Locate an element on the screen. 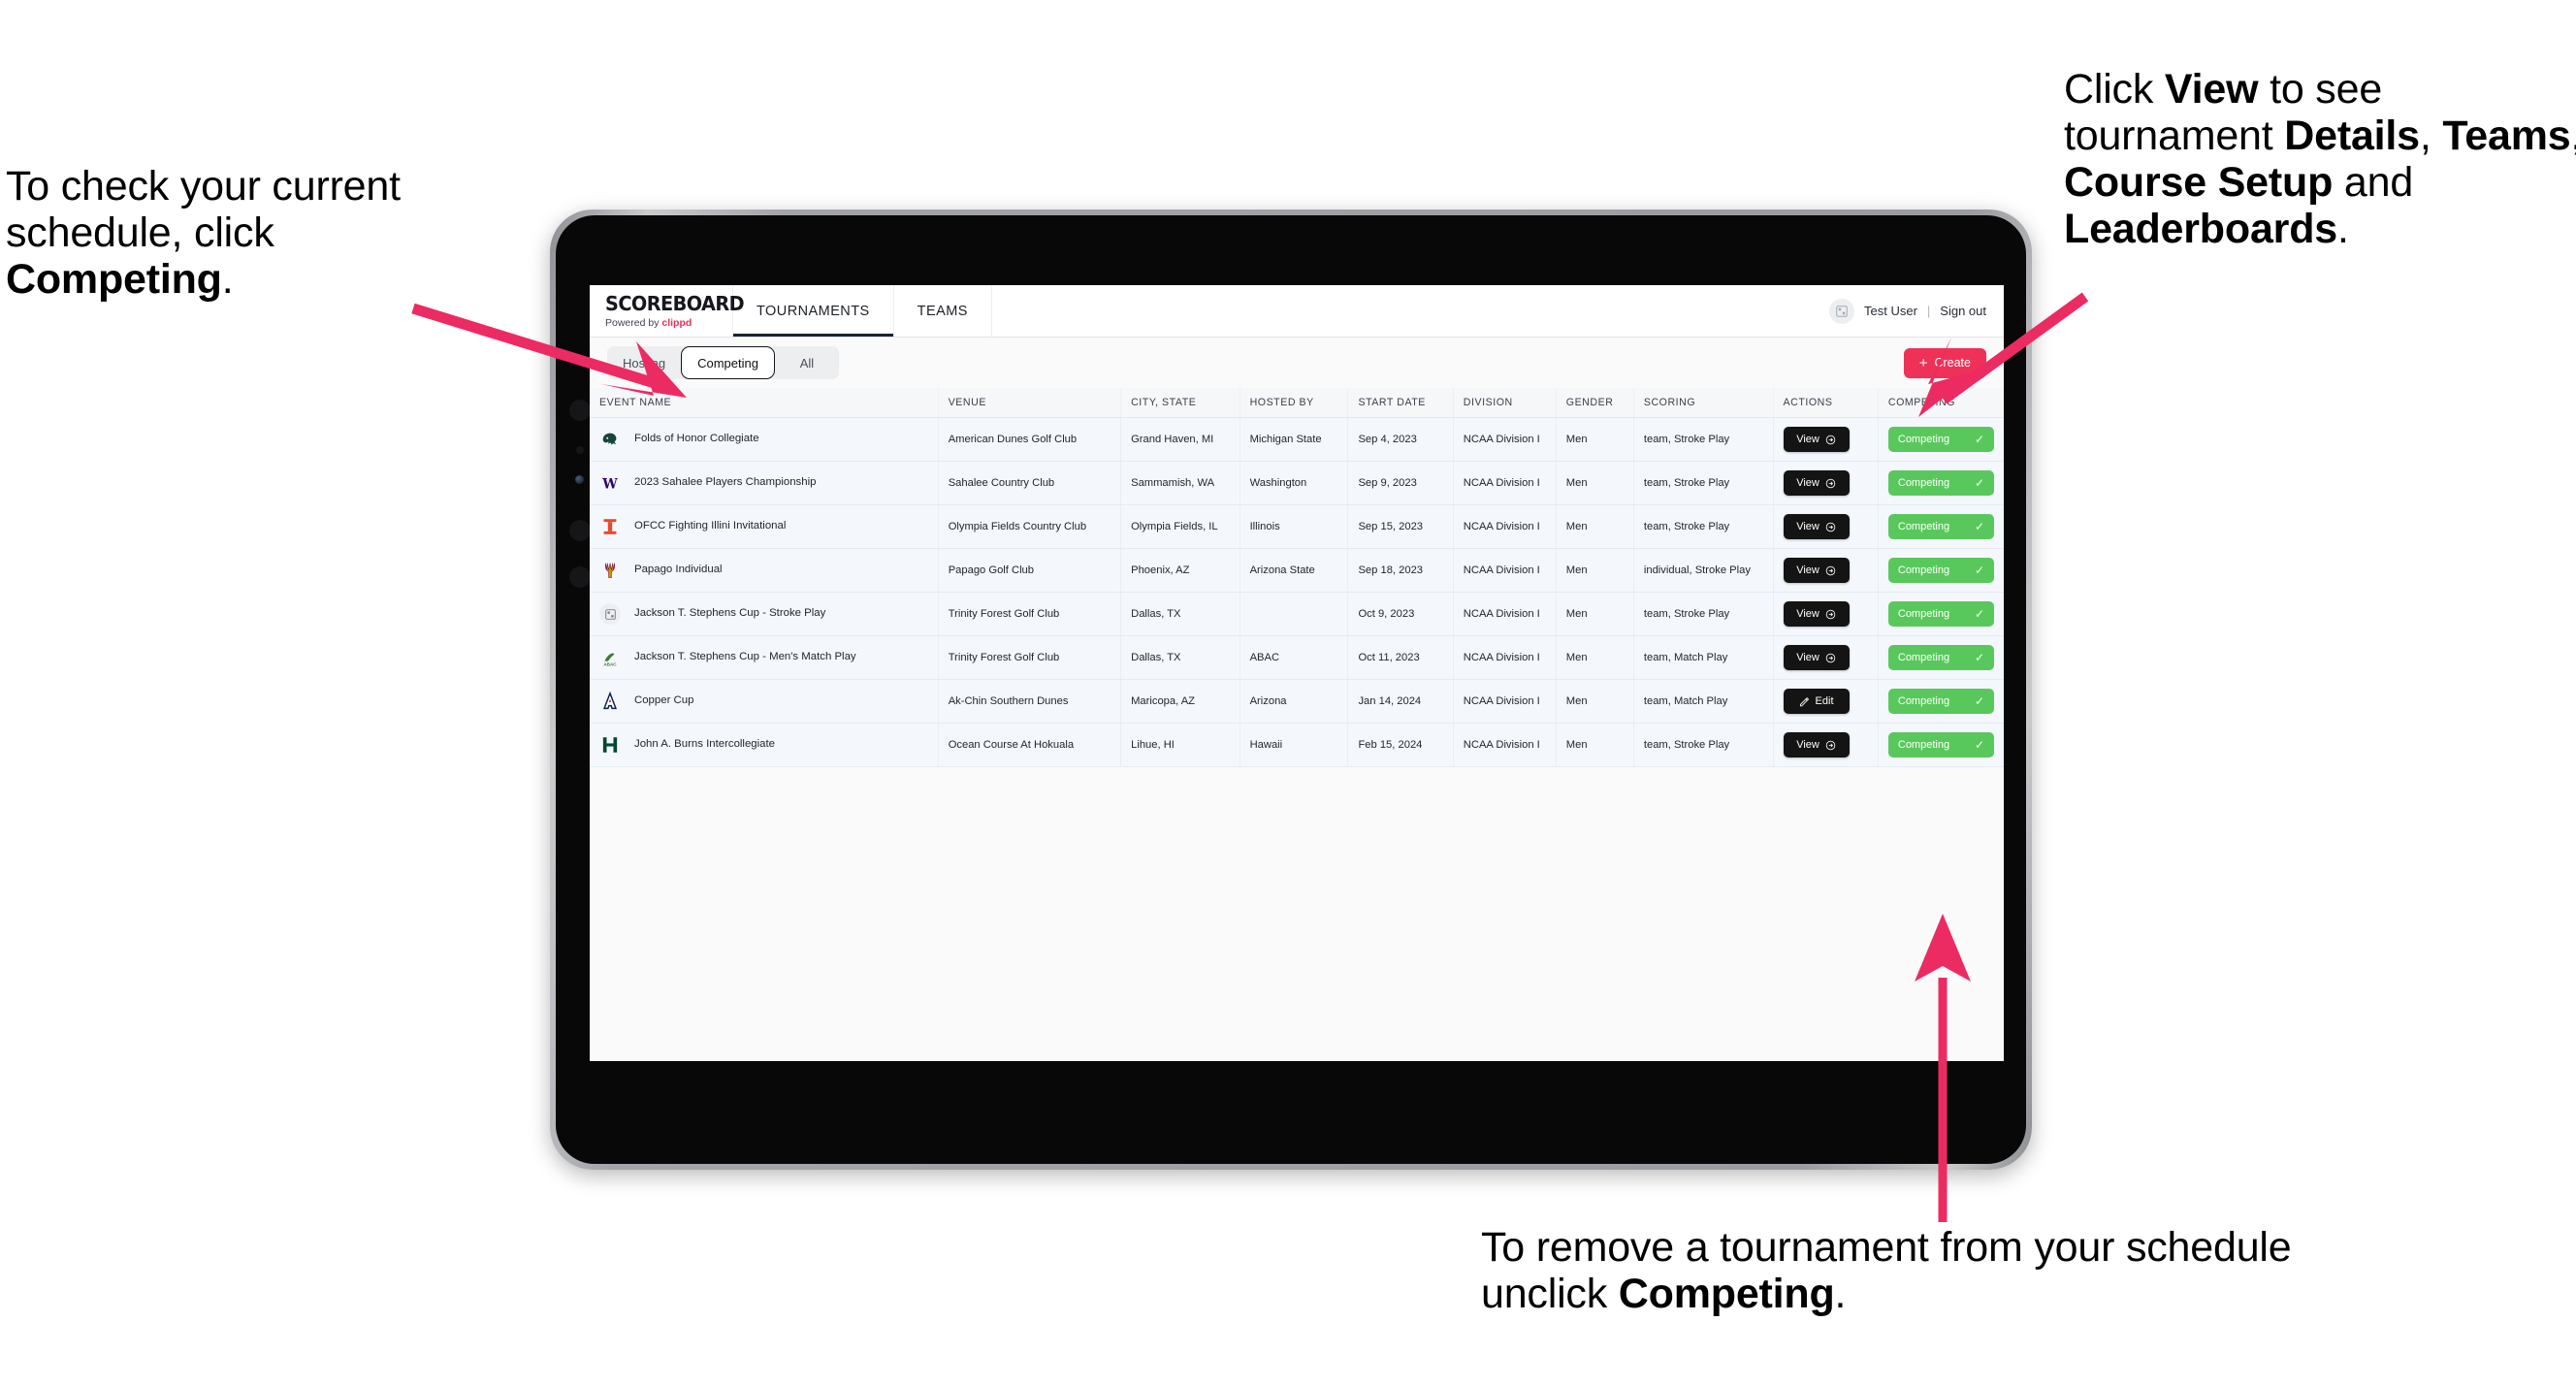 The height and width of the screenshot is (1386, 2576). annotation-right-b5: Leaderboards is located at coordinates (2200, 229).